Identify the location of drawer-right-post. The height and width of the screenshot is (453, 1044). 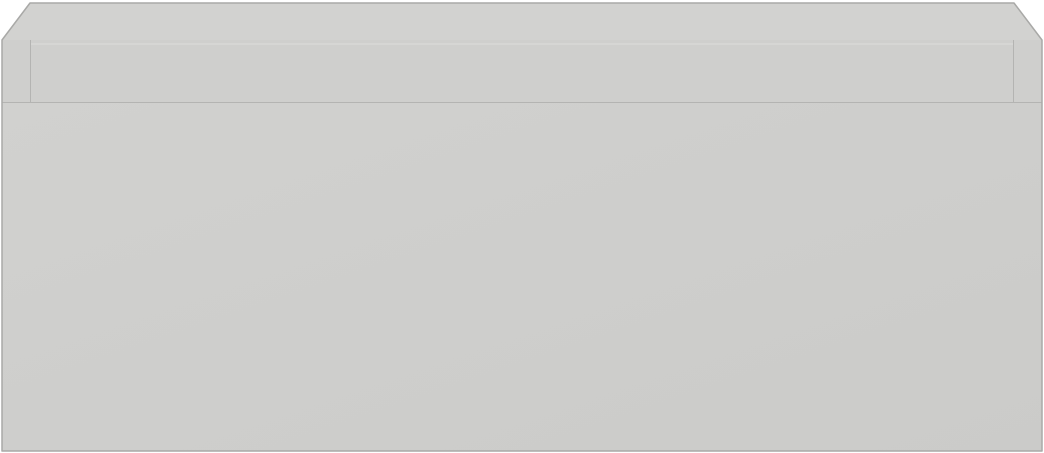
(1028, 71).